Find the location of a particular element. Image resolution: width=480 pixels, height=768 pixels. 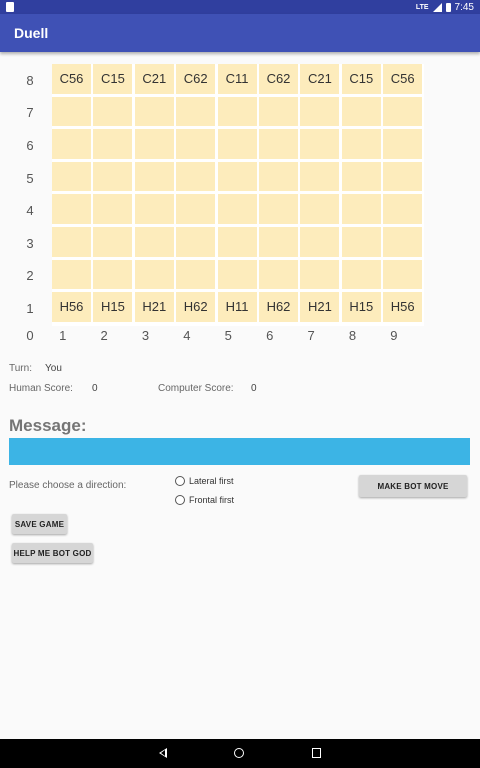

home-icon is located at coordinates (239, 753).